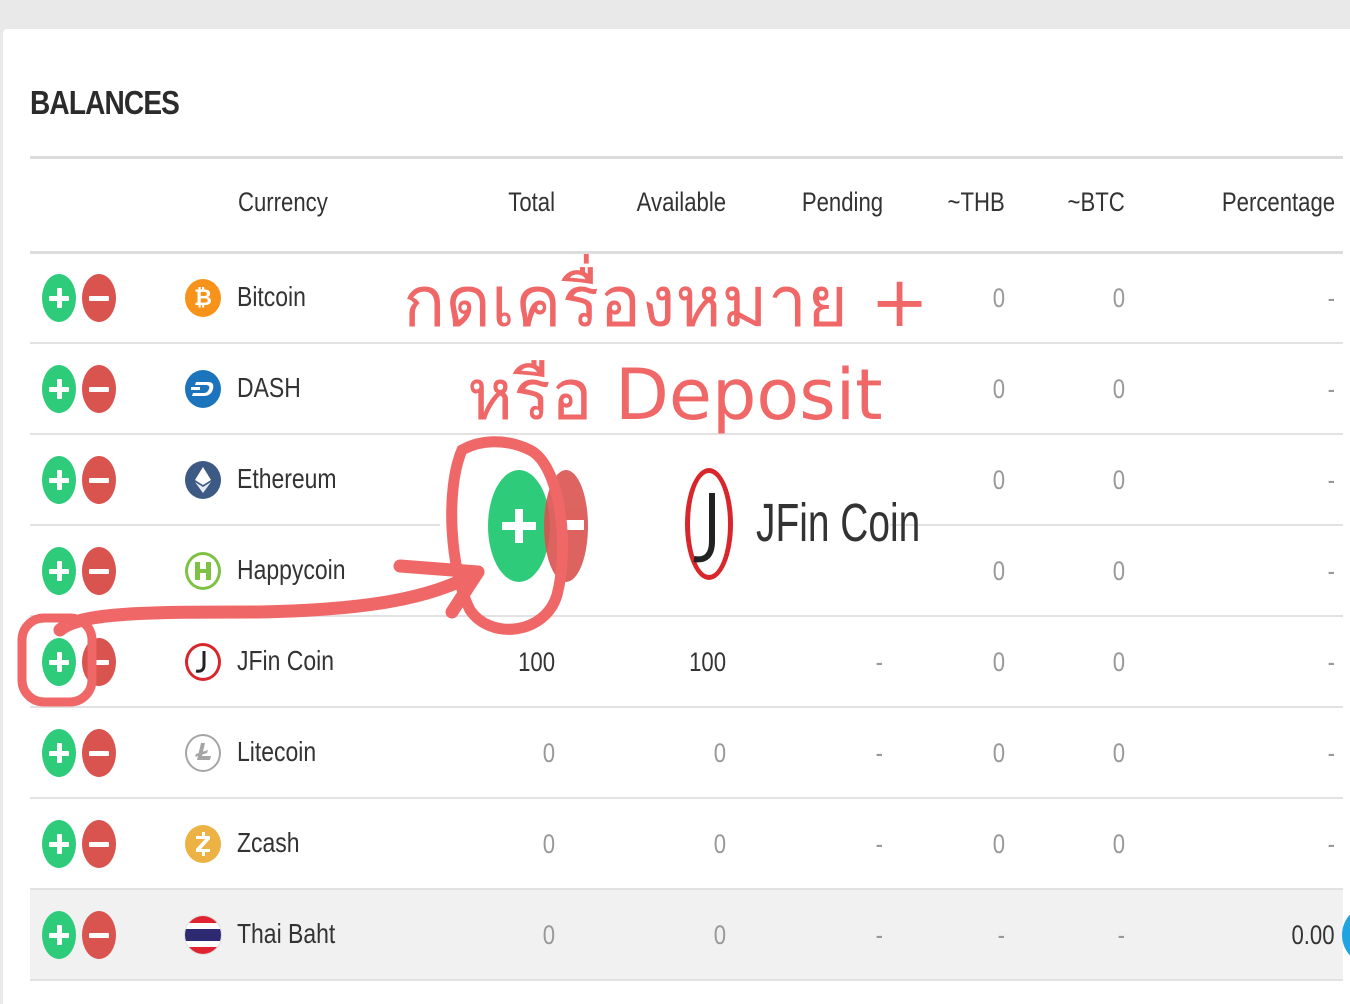 This screenshot has width=1350, height=1004. I want to click on annotation-arrow, so click(293, 571).